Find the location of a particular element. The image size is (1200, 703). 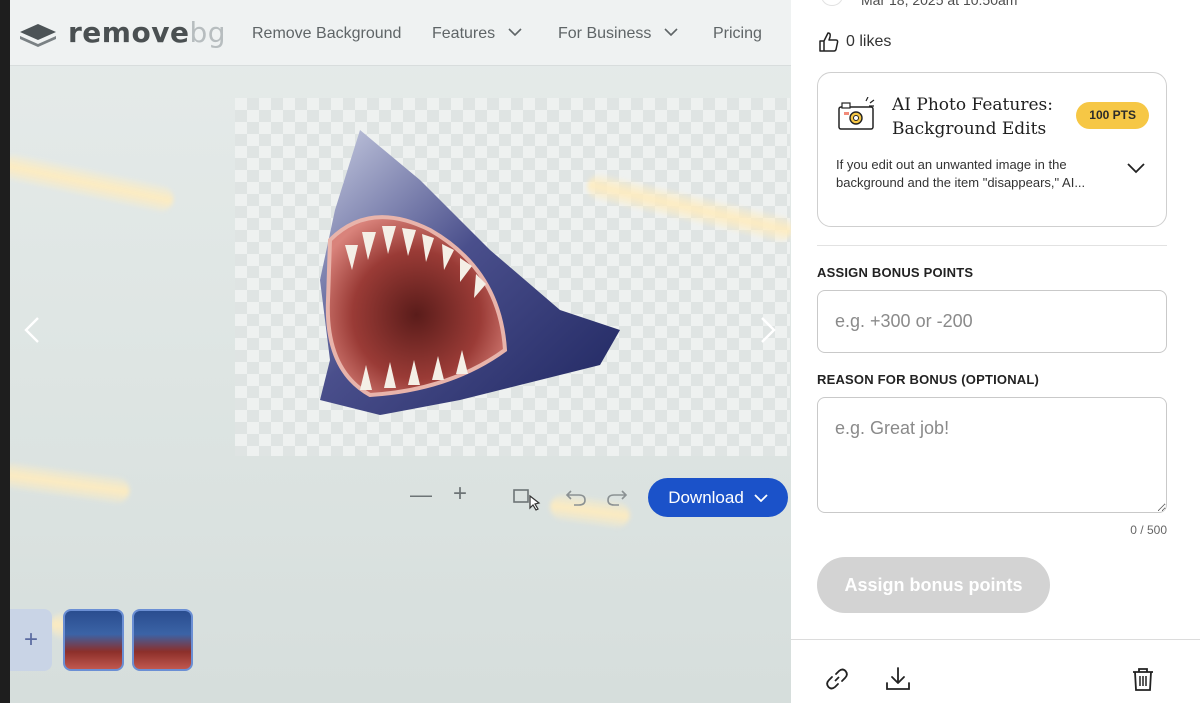

link-icon is located at coordinates (837, 679).